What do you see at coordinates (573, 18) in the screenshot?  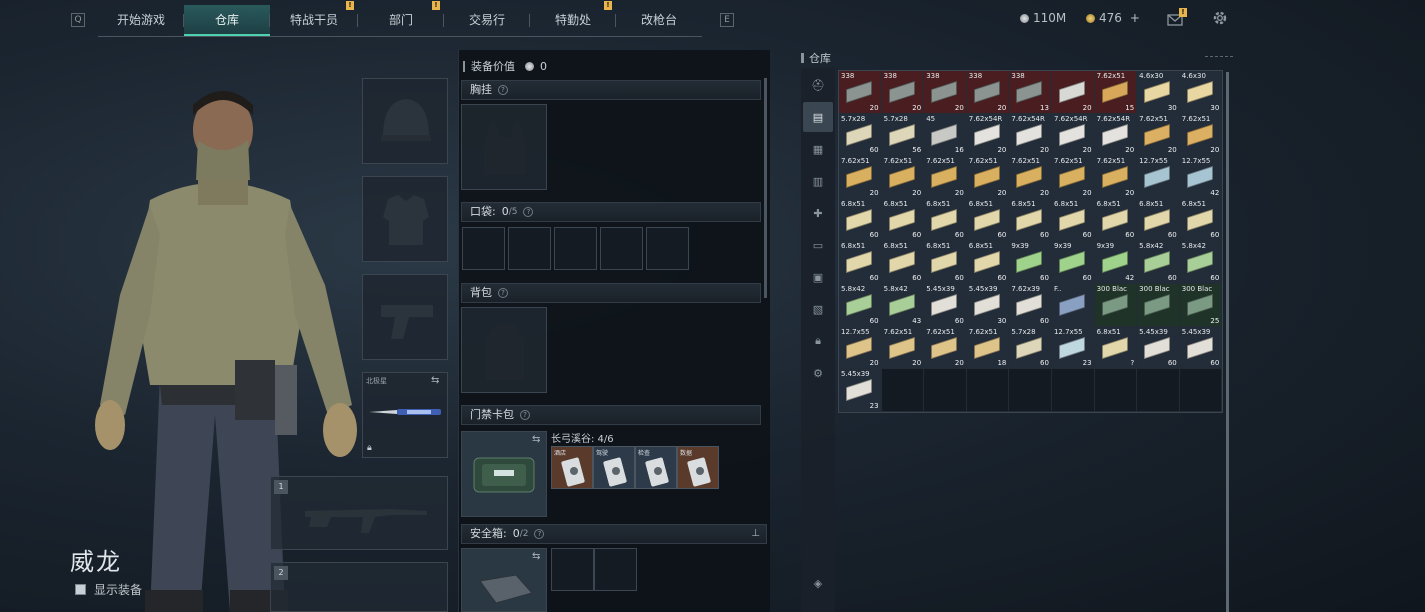 I see `tab-5: 特勤处!` at bounding box center [573, 18].